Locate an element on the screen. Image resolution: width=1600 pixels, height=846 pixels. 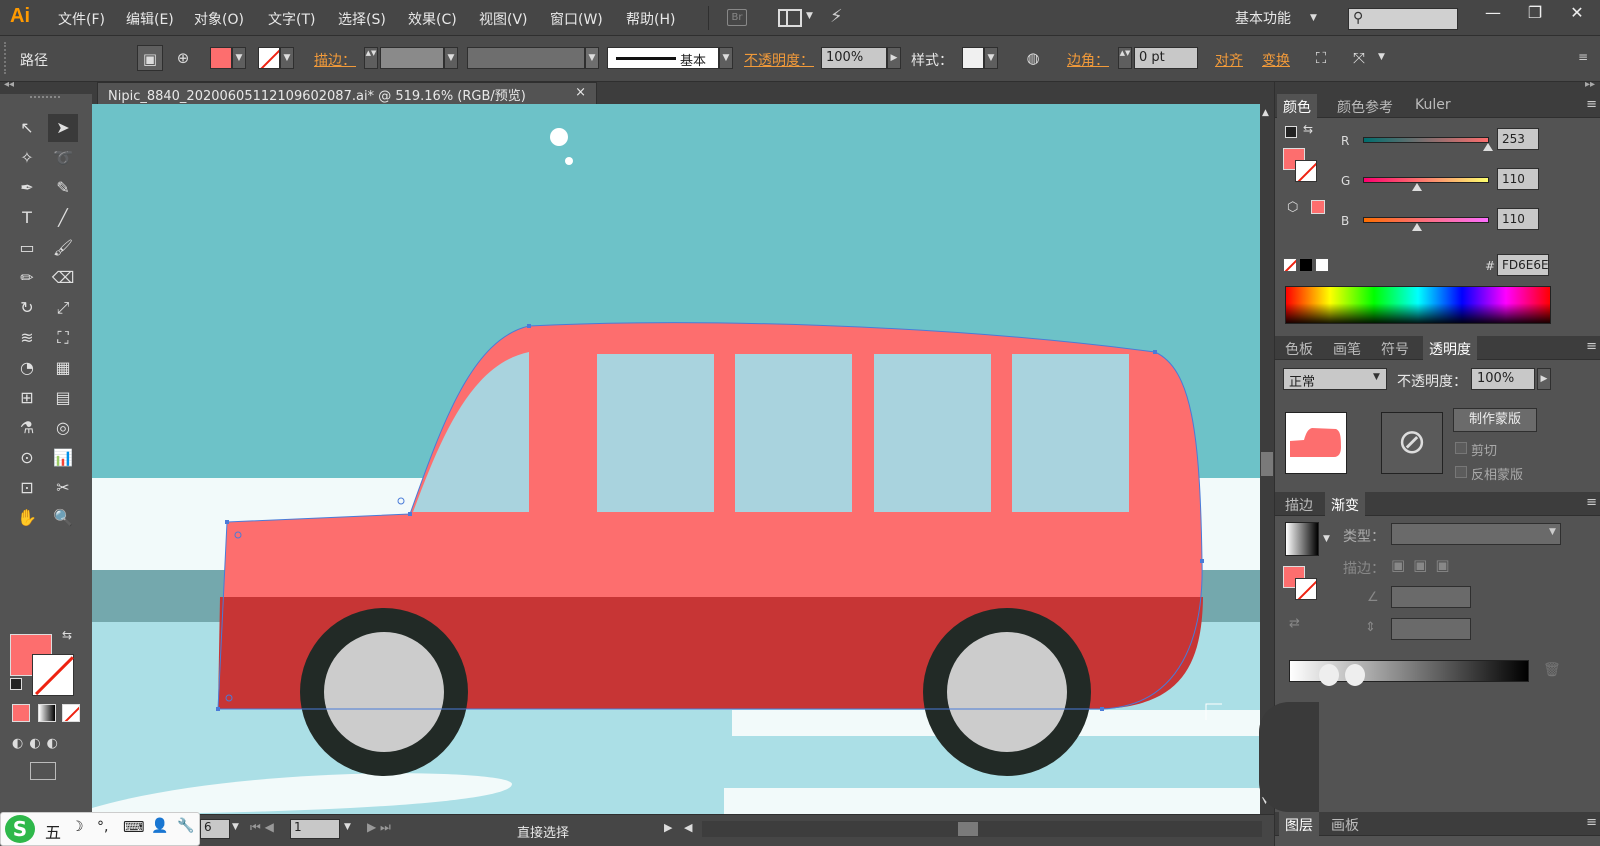
gradient-aspect-input is located at coordinates (1431, 629).